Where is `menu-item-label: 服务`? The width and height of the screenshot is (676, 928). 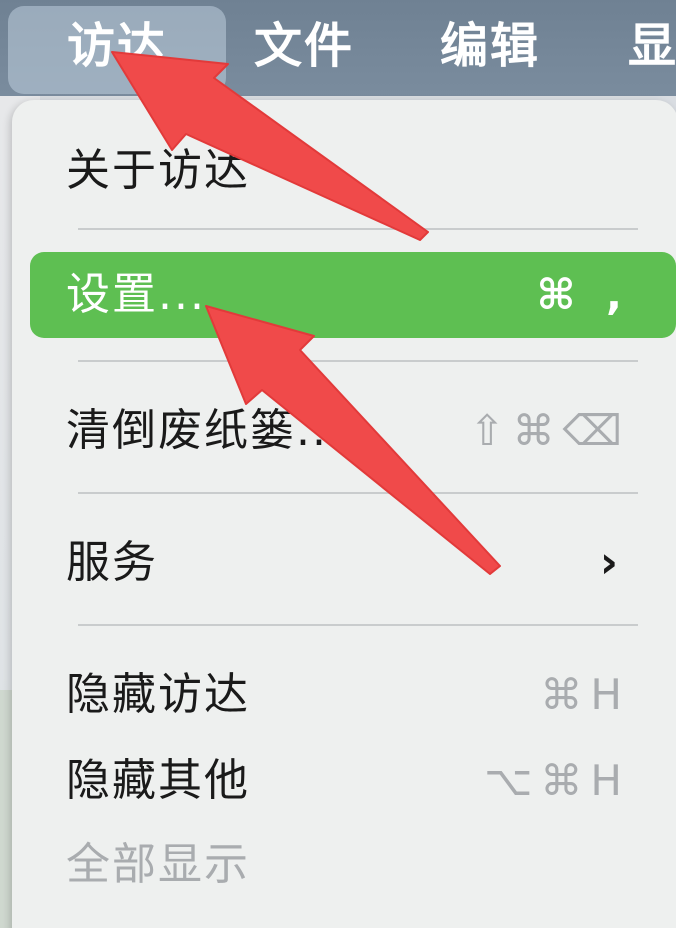 menu-item-label: 服务 is located at coordinates (112, 562).